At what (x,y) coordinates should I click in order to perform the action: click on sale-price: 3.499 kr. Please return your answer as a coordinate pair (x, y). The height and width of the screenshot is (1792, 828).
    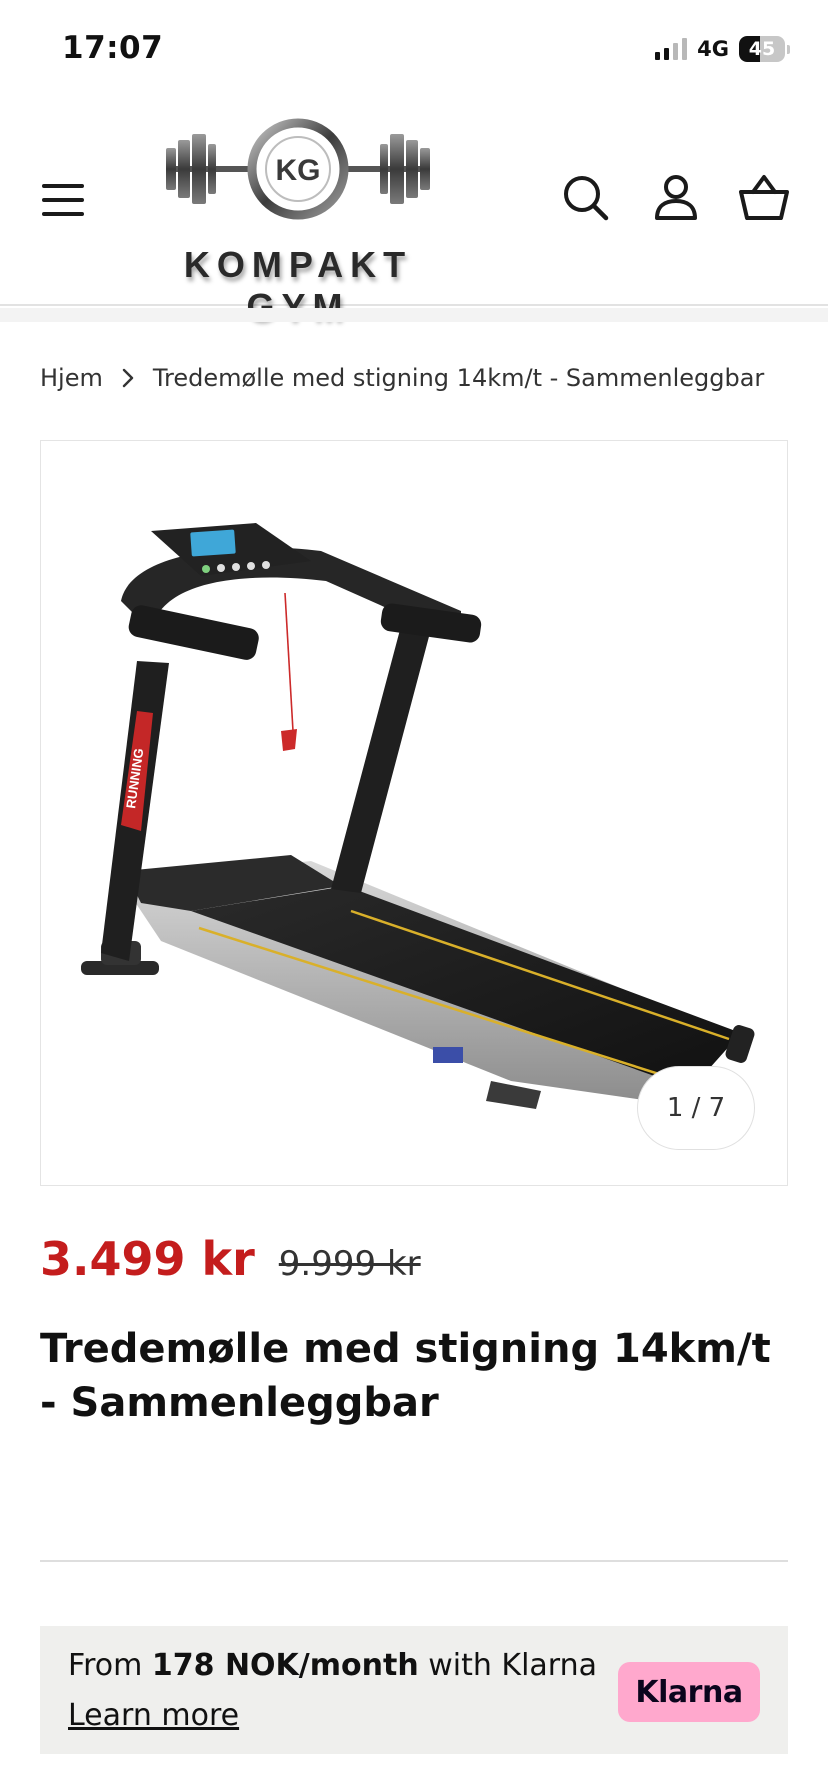
    Looking at the image, I should click on (147, 1259).